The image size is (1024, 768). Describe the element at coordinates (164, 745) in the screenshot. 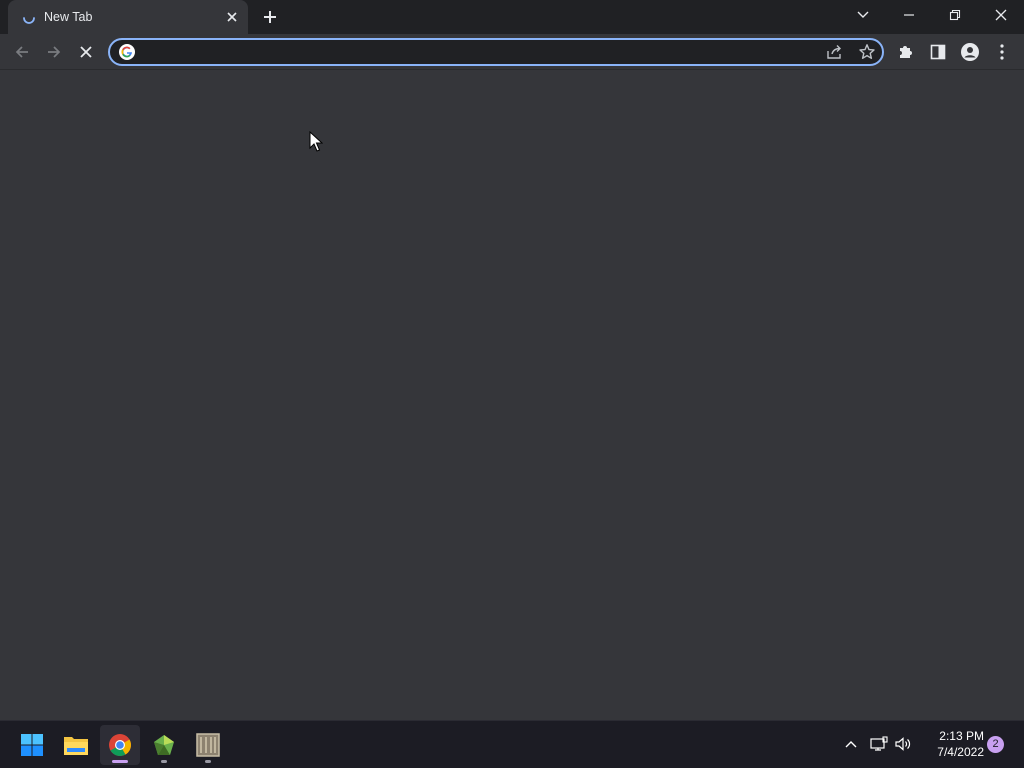

I see `green-gem-app-icon` at that location.